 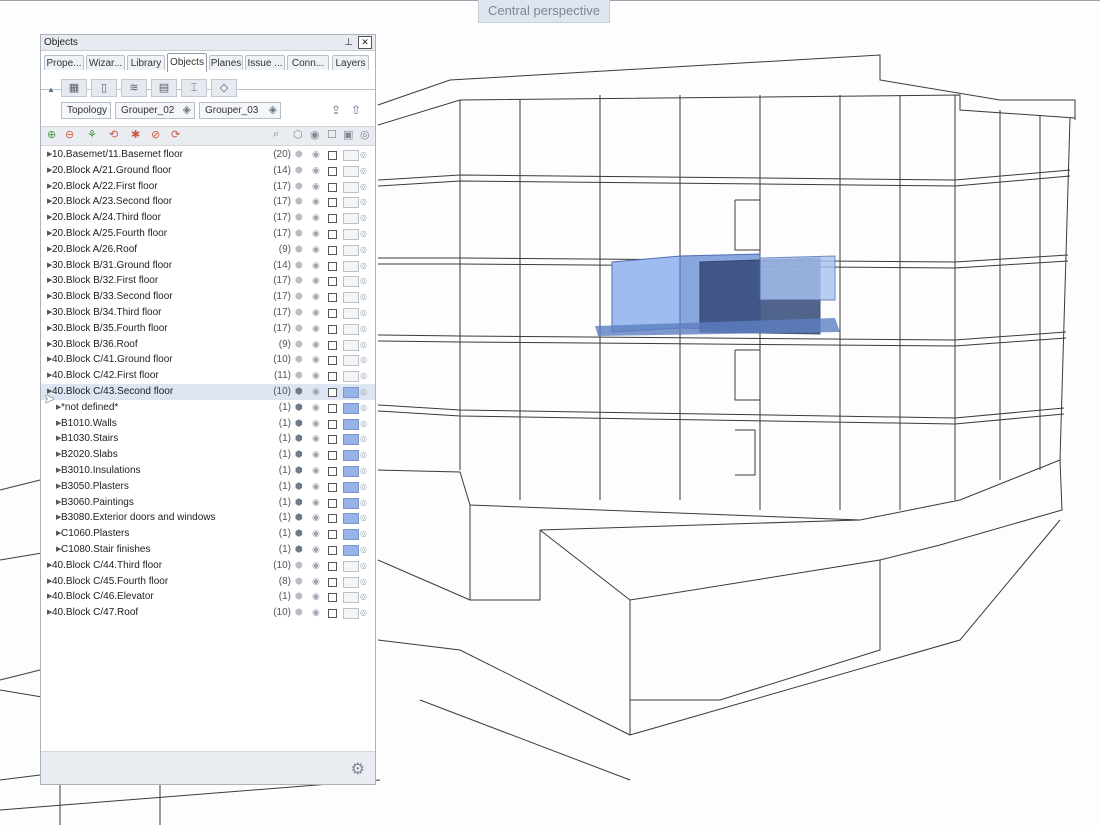 What do you see at coordinates (208, 313) in the screenshot?
I see `tree-row: ▶ 30.Block B/34.Third floor (17) ⬢ ◉ ◎` at bounding box center [208, 313].